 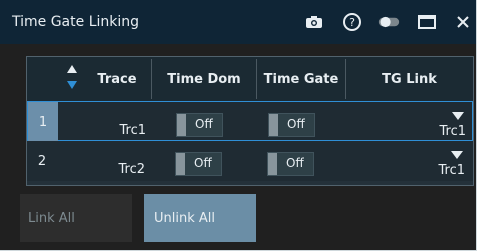 I want to click on column-header-time-gate: Time Gate, so click(x=301, y=79).